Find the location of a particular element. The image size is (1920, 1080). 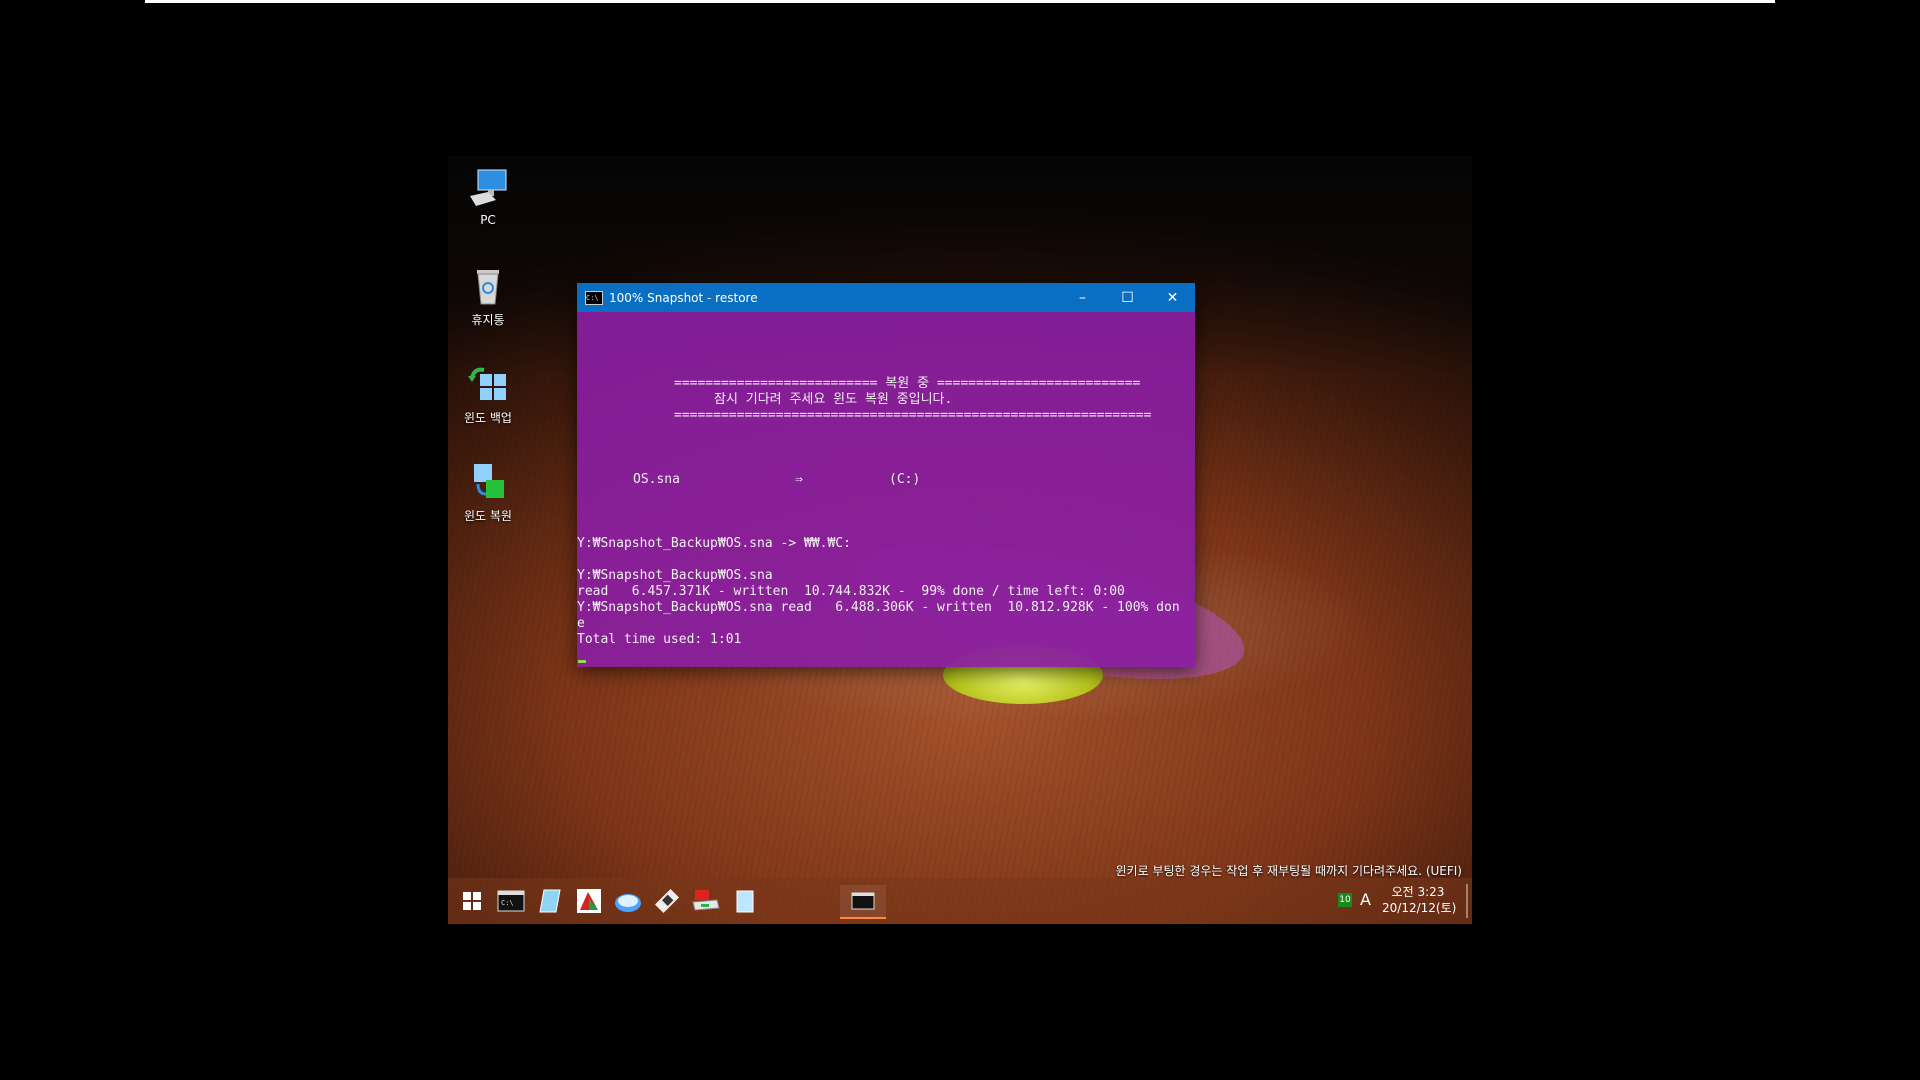

drive-icon is located at coordinates (706, 901).